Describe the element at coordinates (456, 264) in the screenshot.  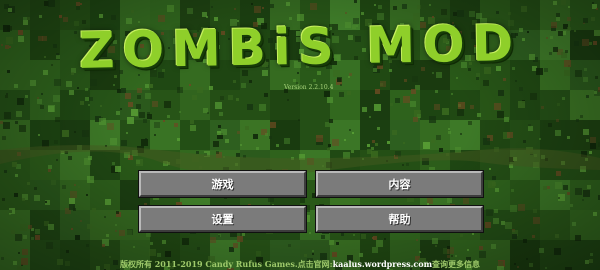
I see `more-info-text: 查询更多信息` at that location.